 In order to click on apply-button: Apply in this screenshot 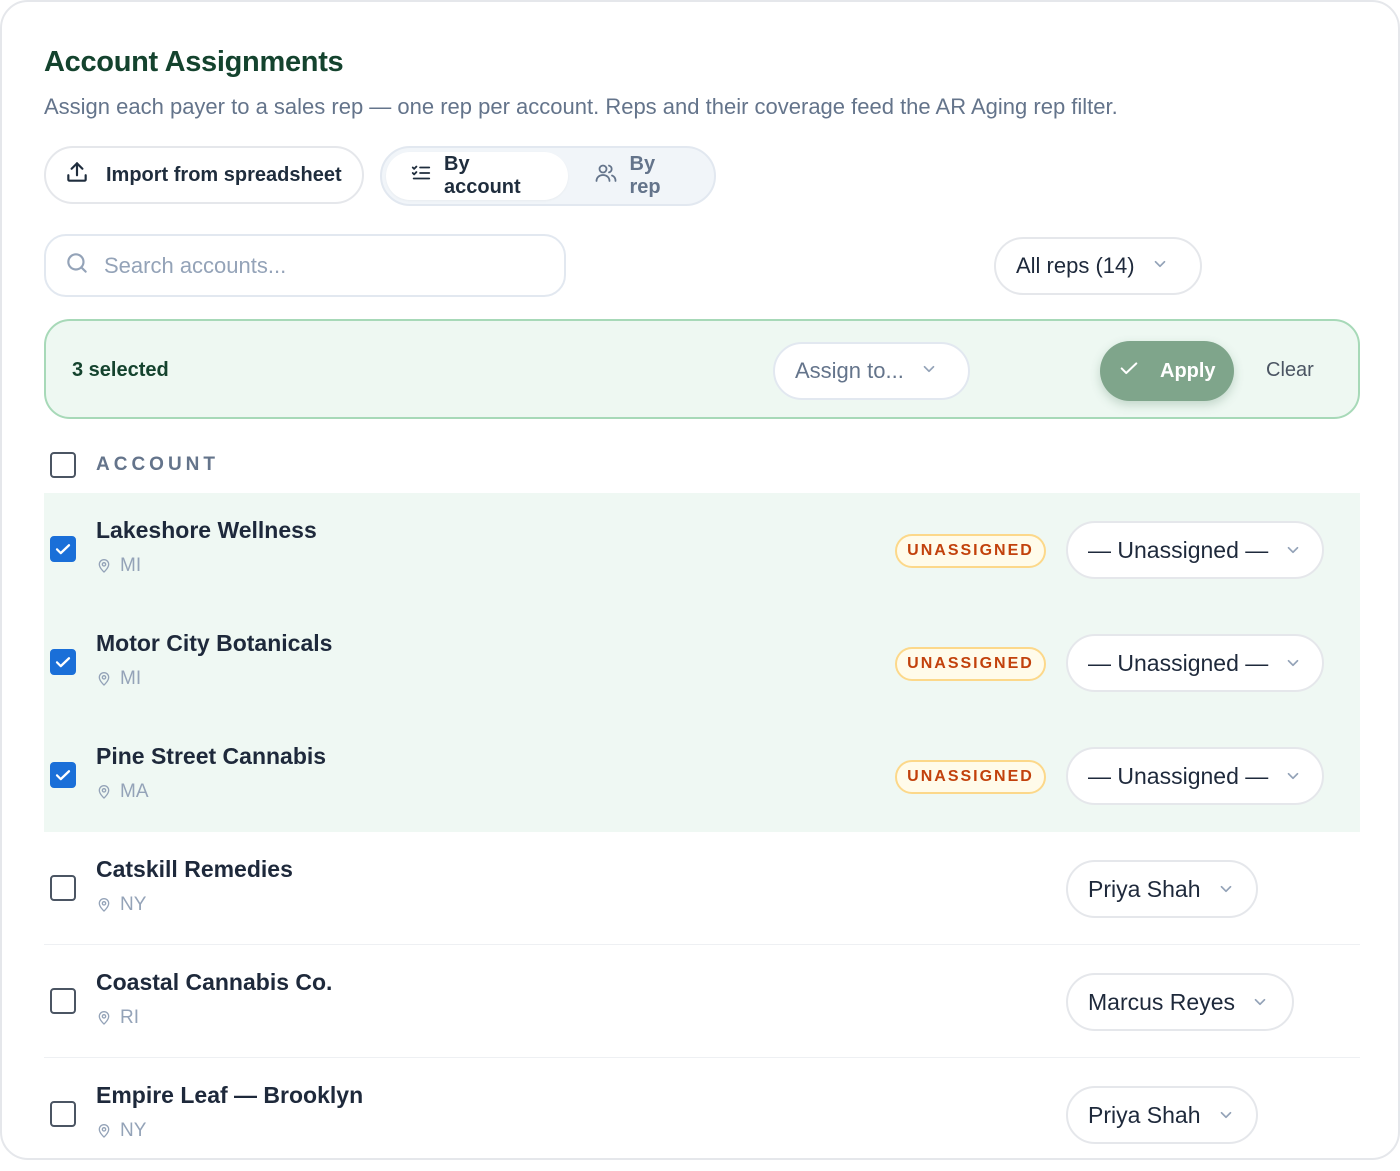, I will do `click(1167, 371)`.